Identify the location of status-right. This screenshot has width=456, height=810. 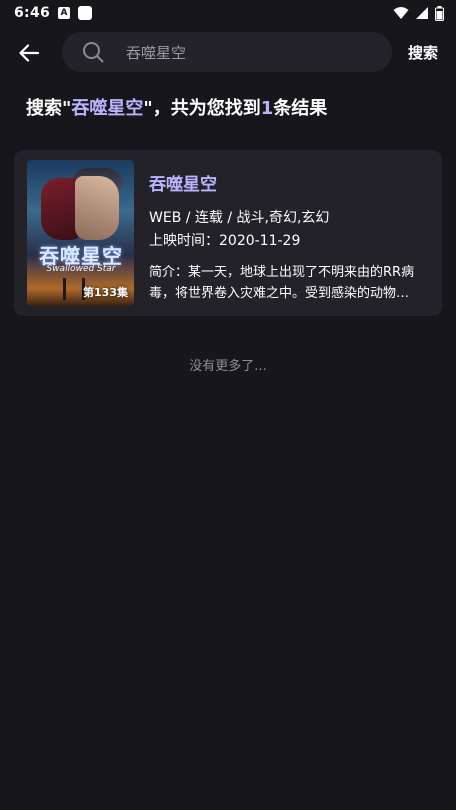
(418, 13).